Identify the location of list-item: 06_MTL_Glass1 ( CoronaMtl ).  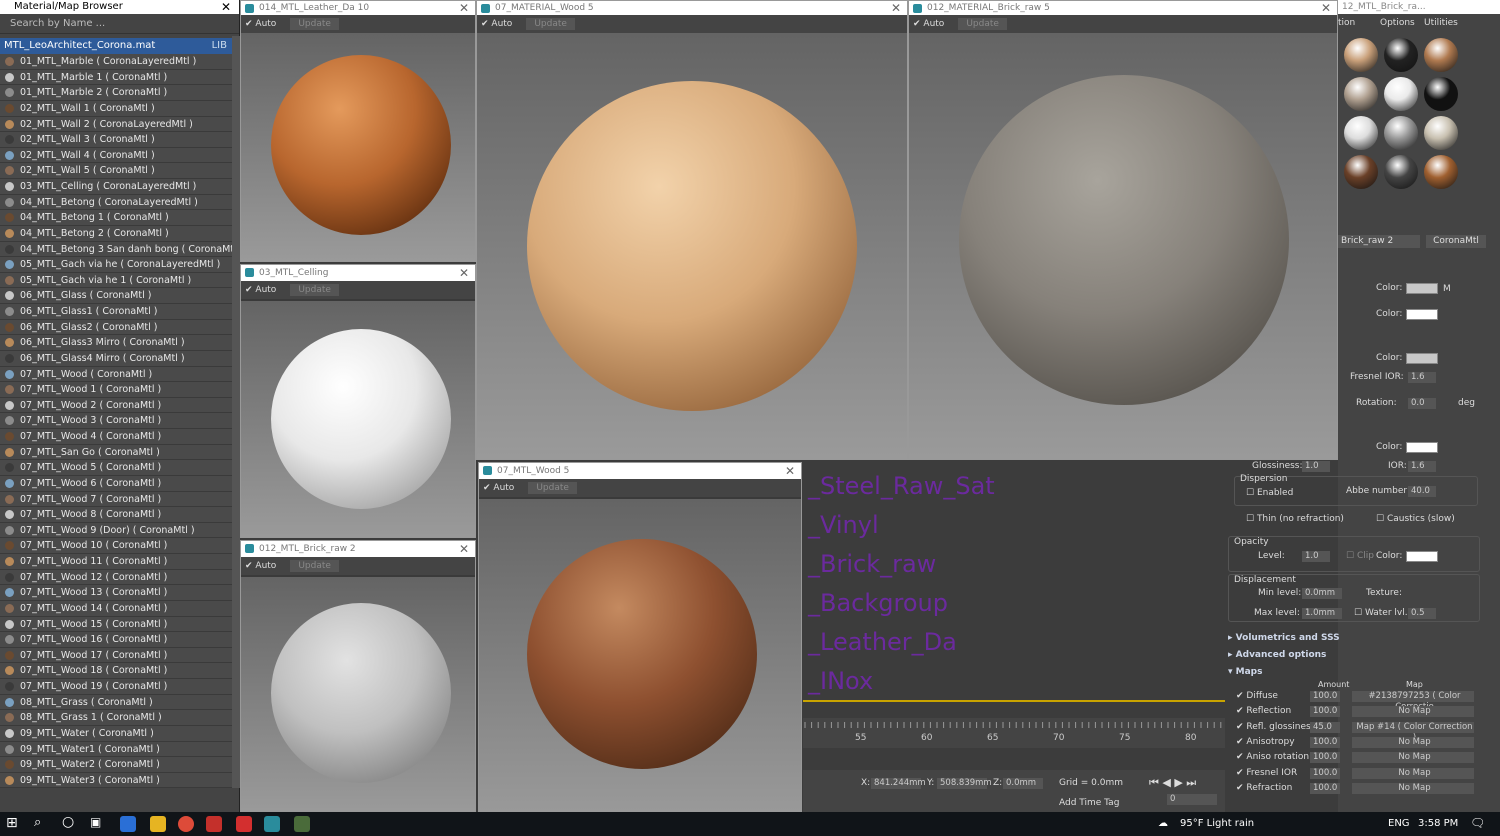
(116, 312).